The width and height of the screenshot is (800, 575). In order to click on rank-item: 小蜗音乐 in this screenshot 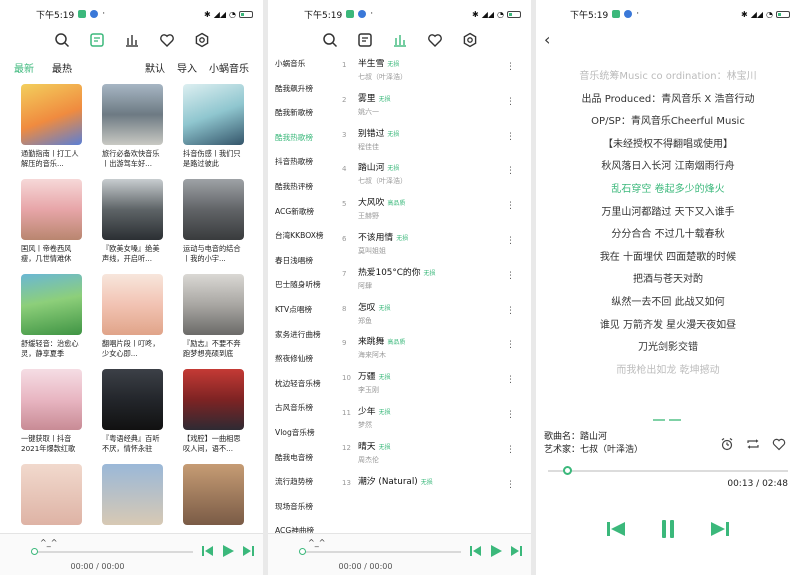, I will do `click(301, 64)`.